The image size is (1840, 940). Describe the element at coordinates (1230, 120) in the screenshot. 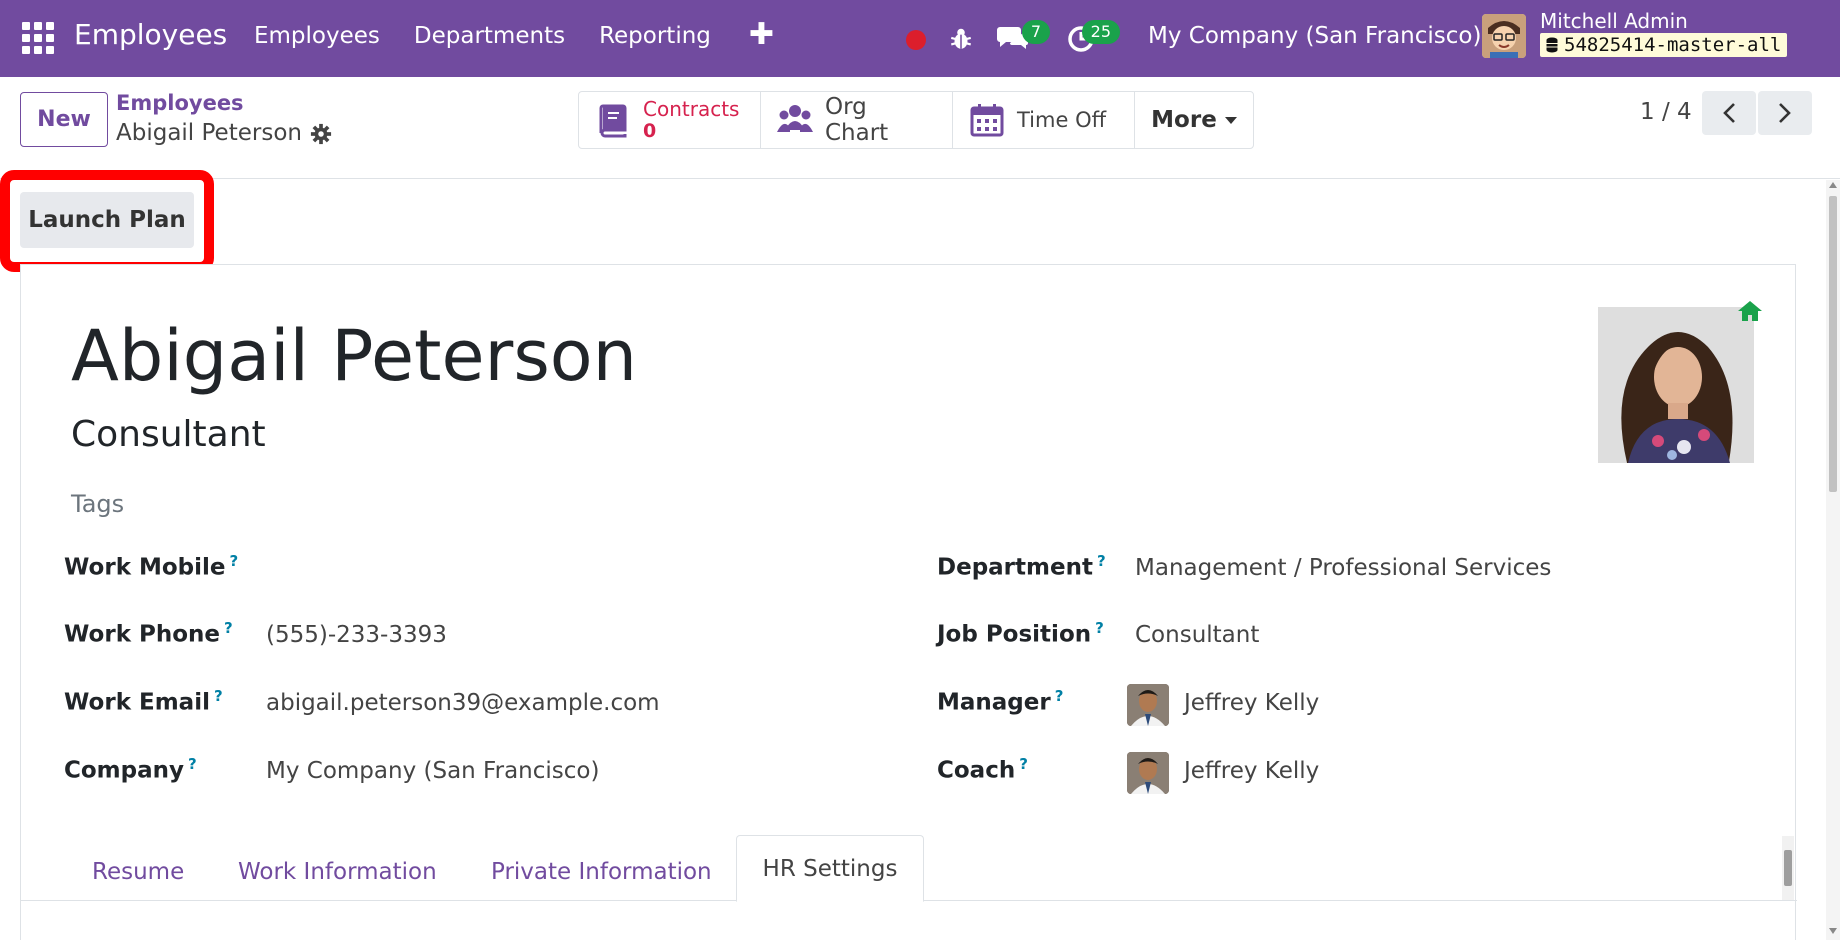

I see `caret-down-icon` at that location.